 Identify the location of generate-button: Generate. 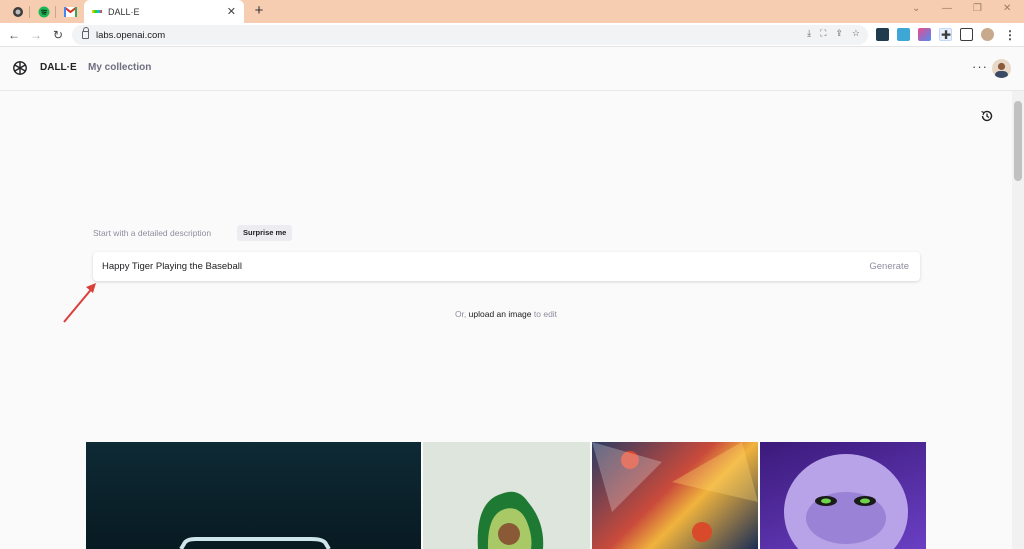
(889, 266).